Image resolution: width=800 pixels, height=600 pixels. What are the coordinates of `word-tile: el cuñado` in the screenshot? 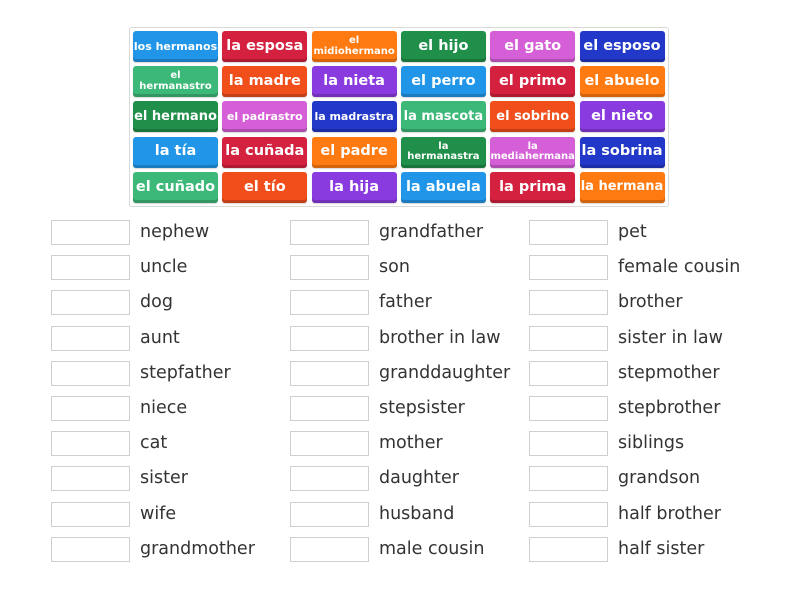 It's located at (175, 187).